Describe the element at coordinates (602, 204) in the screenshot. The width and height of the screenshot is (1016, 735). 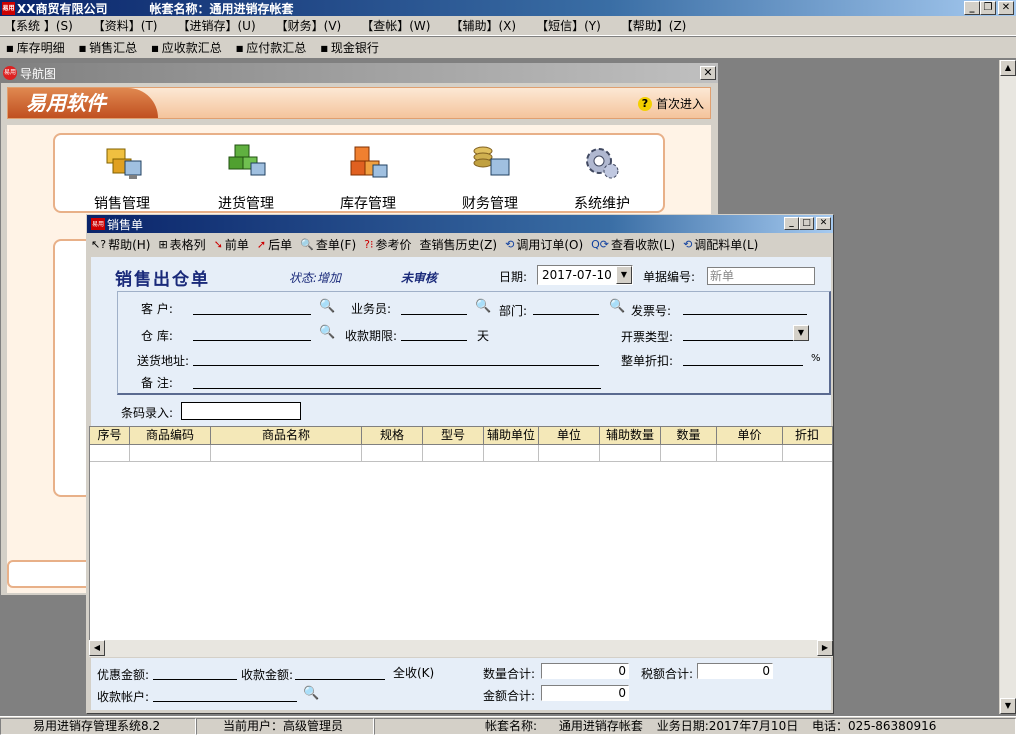
I see `module-system-label: 系统维护` at that location.